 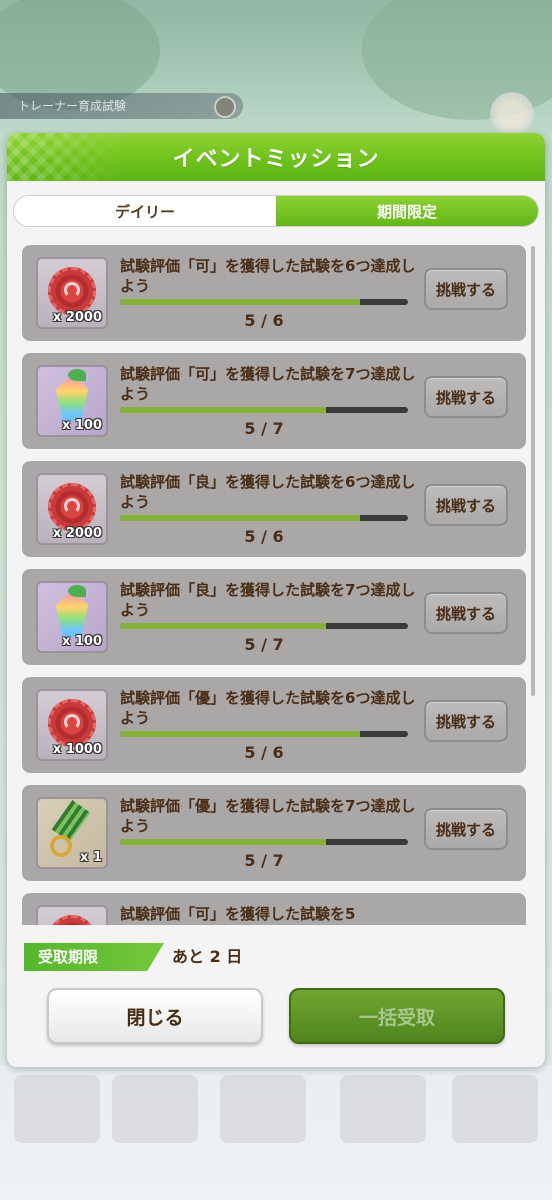 What do you see at coordinates (268, 816) in the screenshot?
I see `mission-description: 試験評価「優」を獲得した試験を7つ達成しよう` at bounding box center [268, 816].